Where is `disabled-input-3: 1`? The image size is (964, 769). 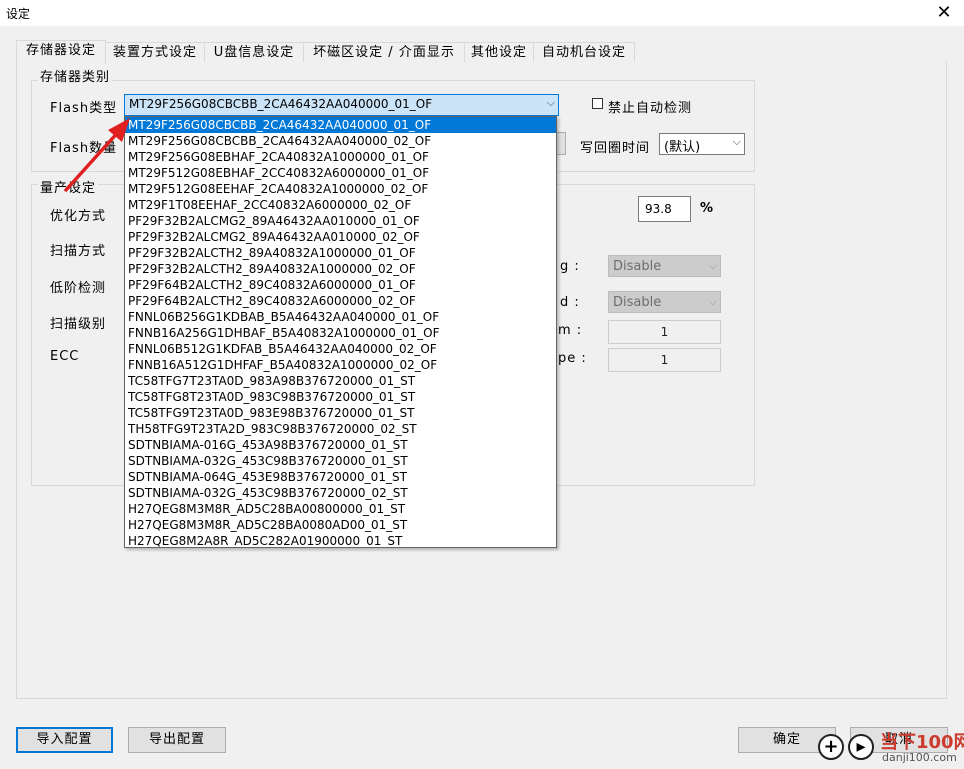
disabled-input-3: 1 is located at coordinates (664, 332).